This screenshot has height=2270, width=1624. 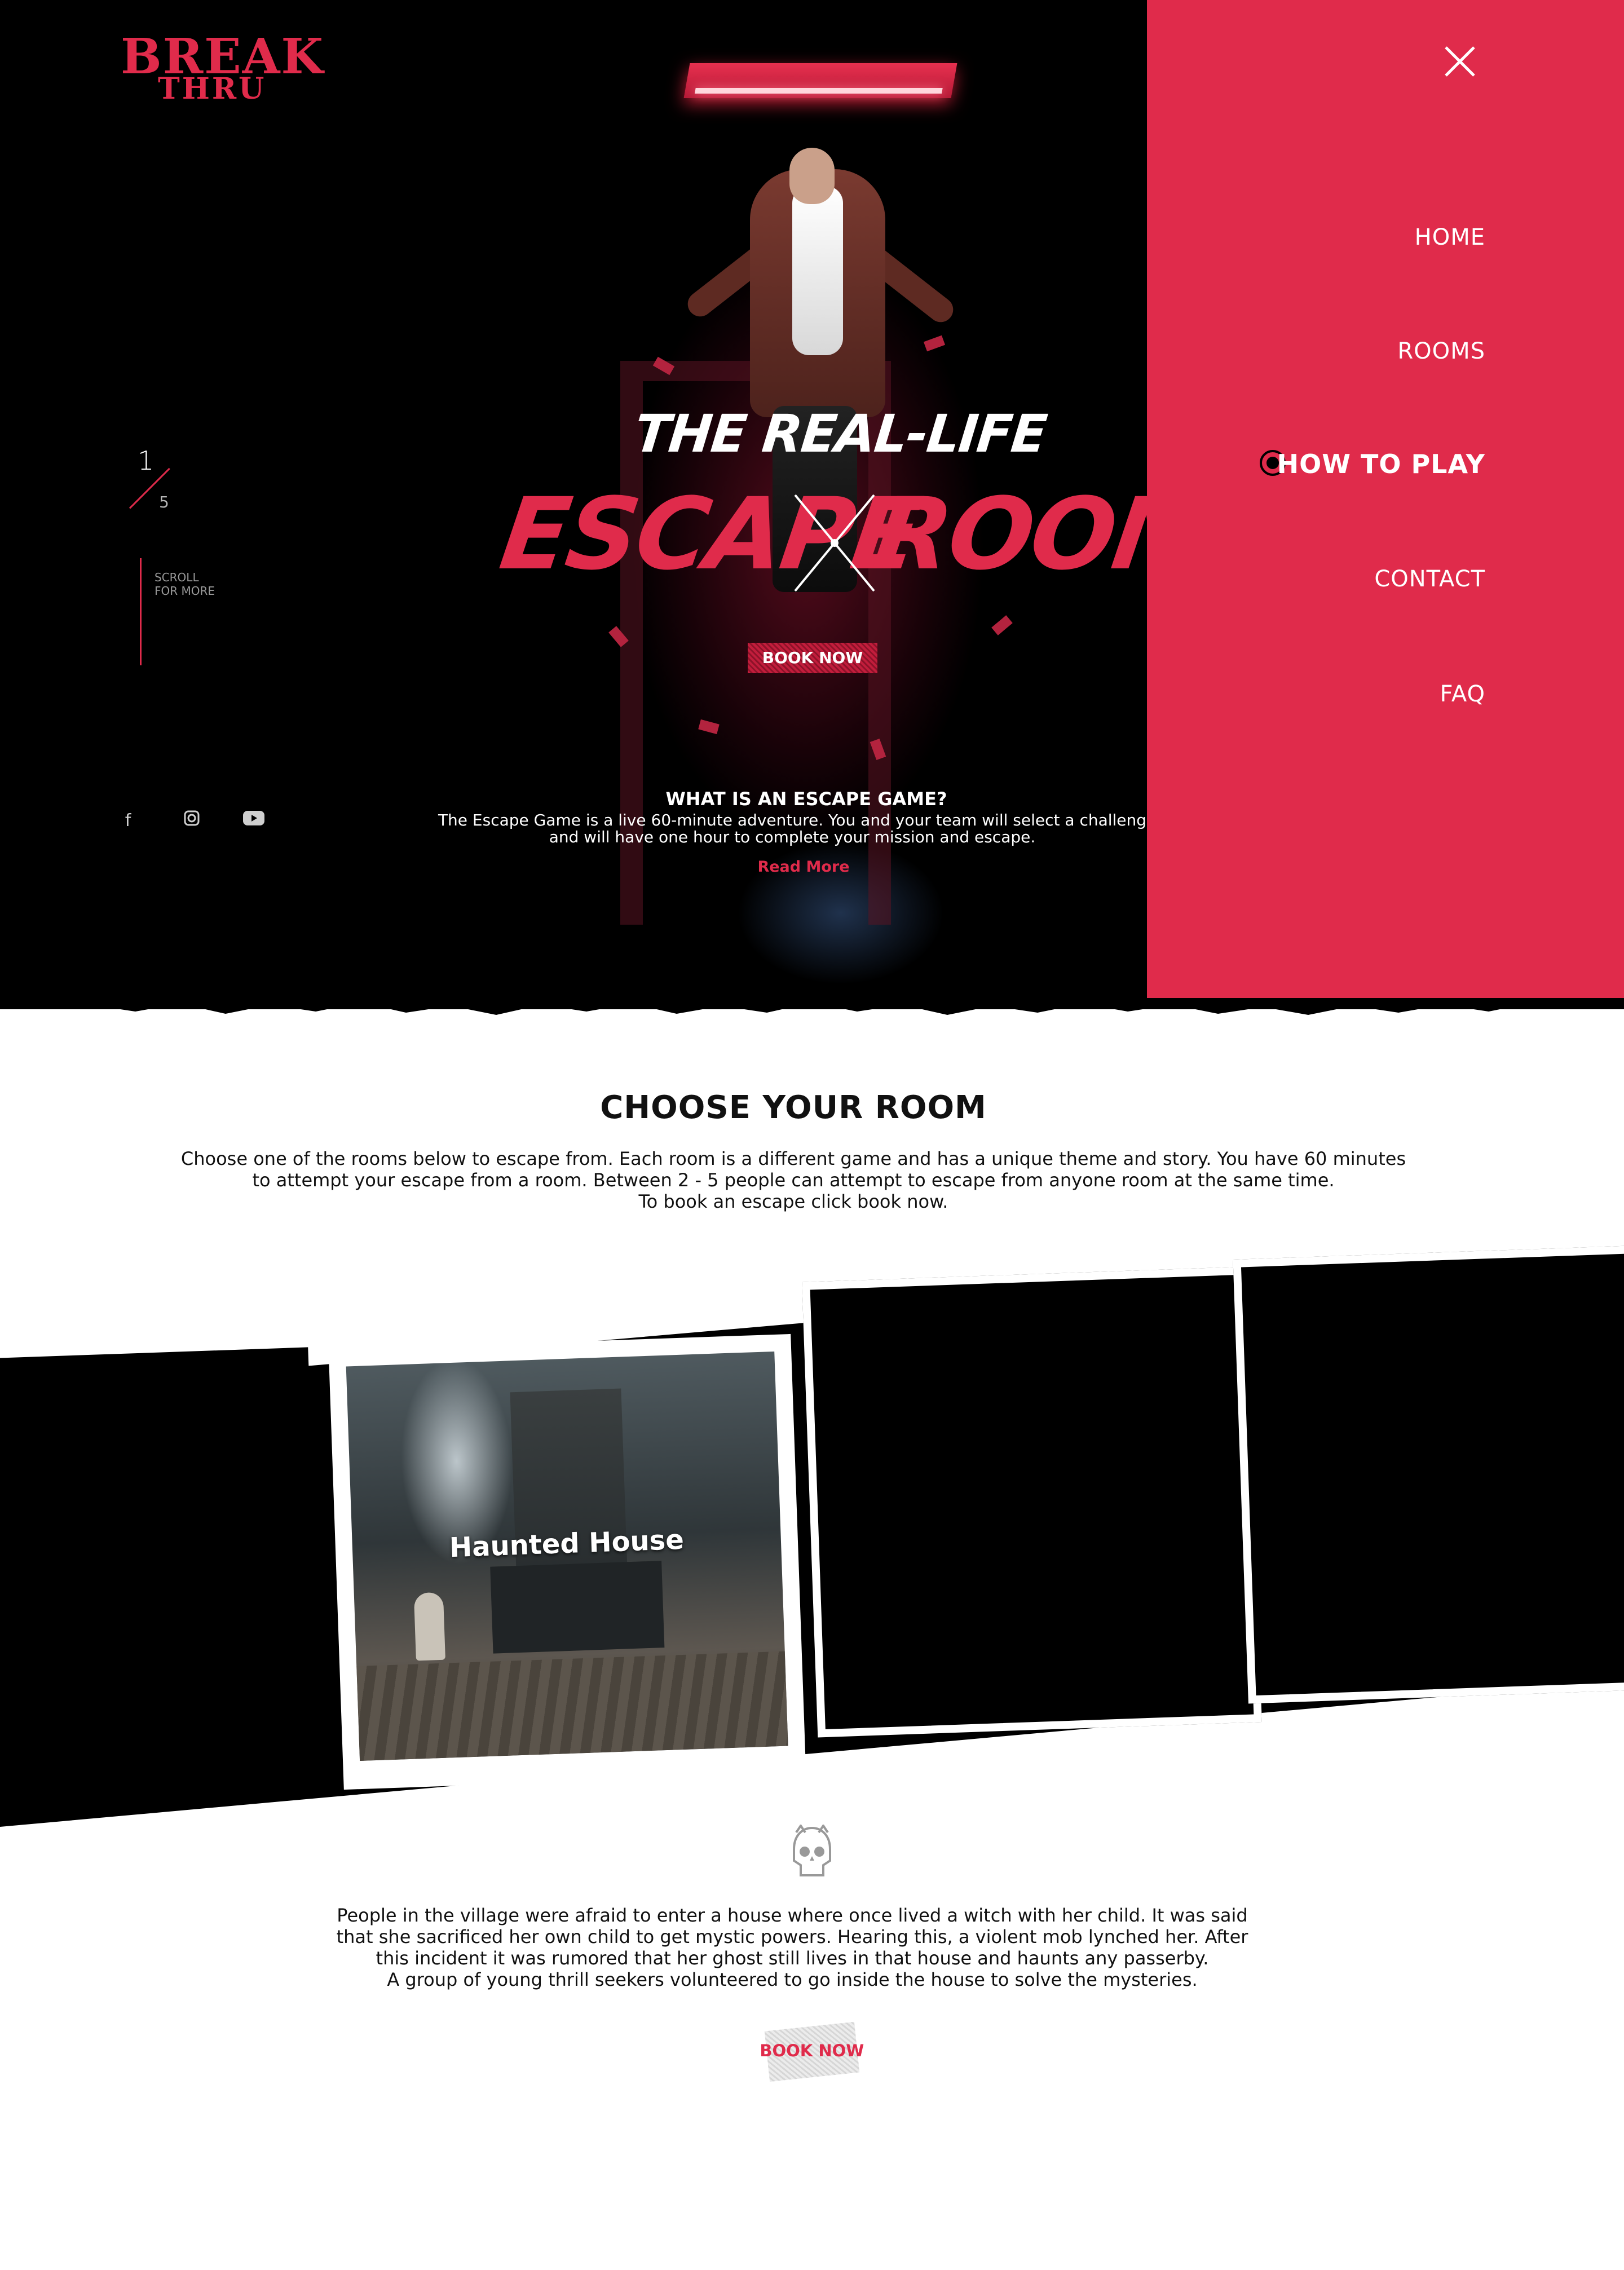 What do you see at coordinates (1429, 579) in the screenshot?
I see `menu-item-contact: CONTACT` at bounding box center [1429, 579].